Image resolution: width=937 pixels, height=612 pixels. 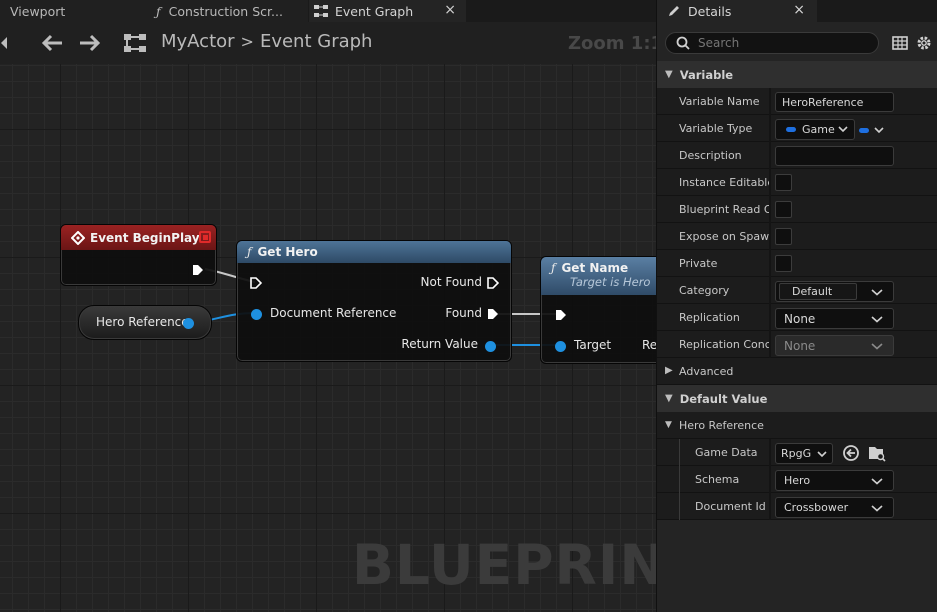 I want to click on single-container-icon, so click(x=864, y=130).